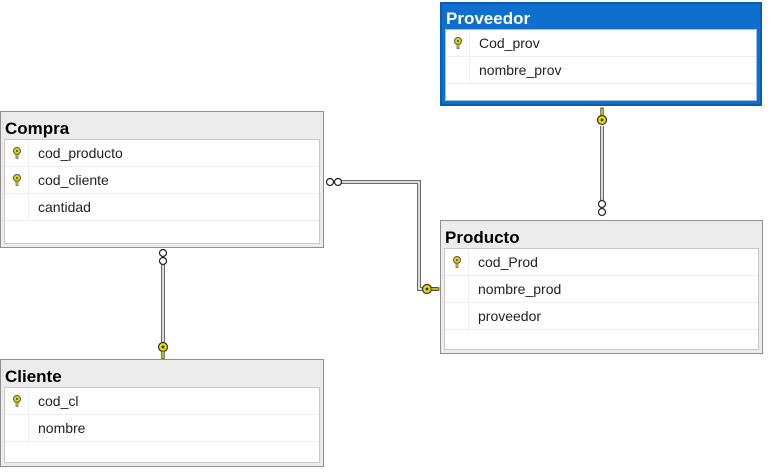 This screenshot has width=776, height=476. I want to click on table-producto: Producto cod_Prod nombre_prod proveedor, so click(601, 287).